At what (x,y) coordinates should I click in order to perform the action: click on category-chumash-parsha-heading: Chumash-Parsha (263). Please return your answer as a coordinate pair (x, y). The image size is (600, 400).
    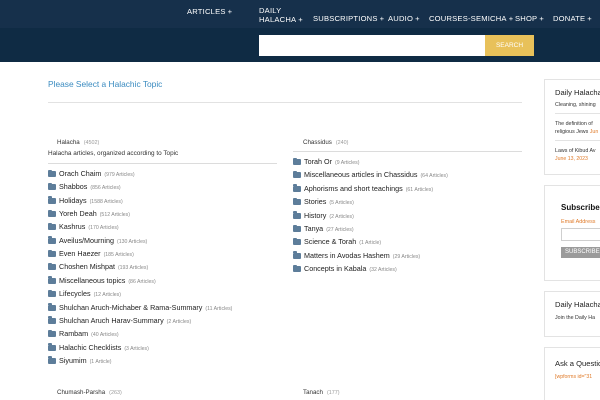
    Looking at the image, I should click on (89, 392).